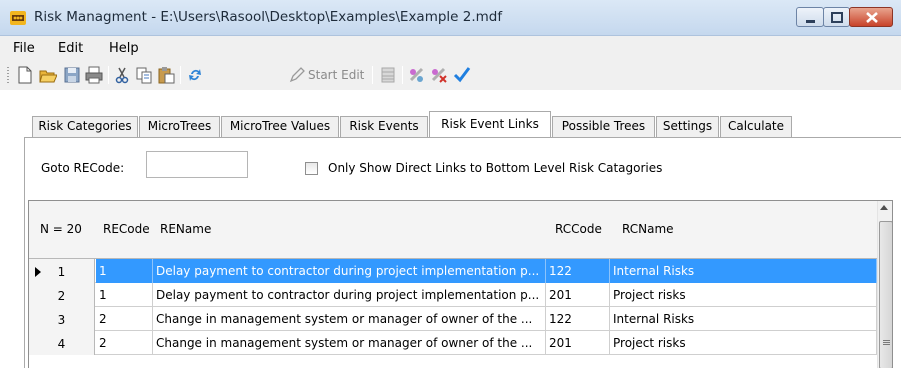 This screenshot has height=368, width=901. I want to click on grid-header: N = 20 RECode REName RCCode RCName, so click(453, 230).